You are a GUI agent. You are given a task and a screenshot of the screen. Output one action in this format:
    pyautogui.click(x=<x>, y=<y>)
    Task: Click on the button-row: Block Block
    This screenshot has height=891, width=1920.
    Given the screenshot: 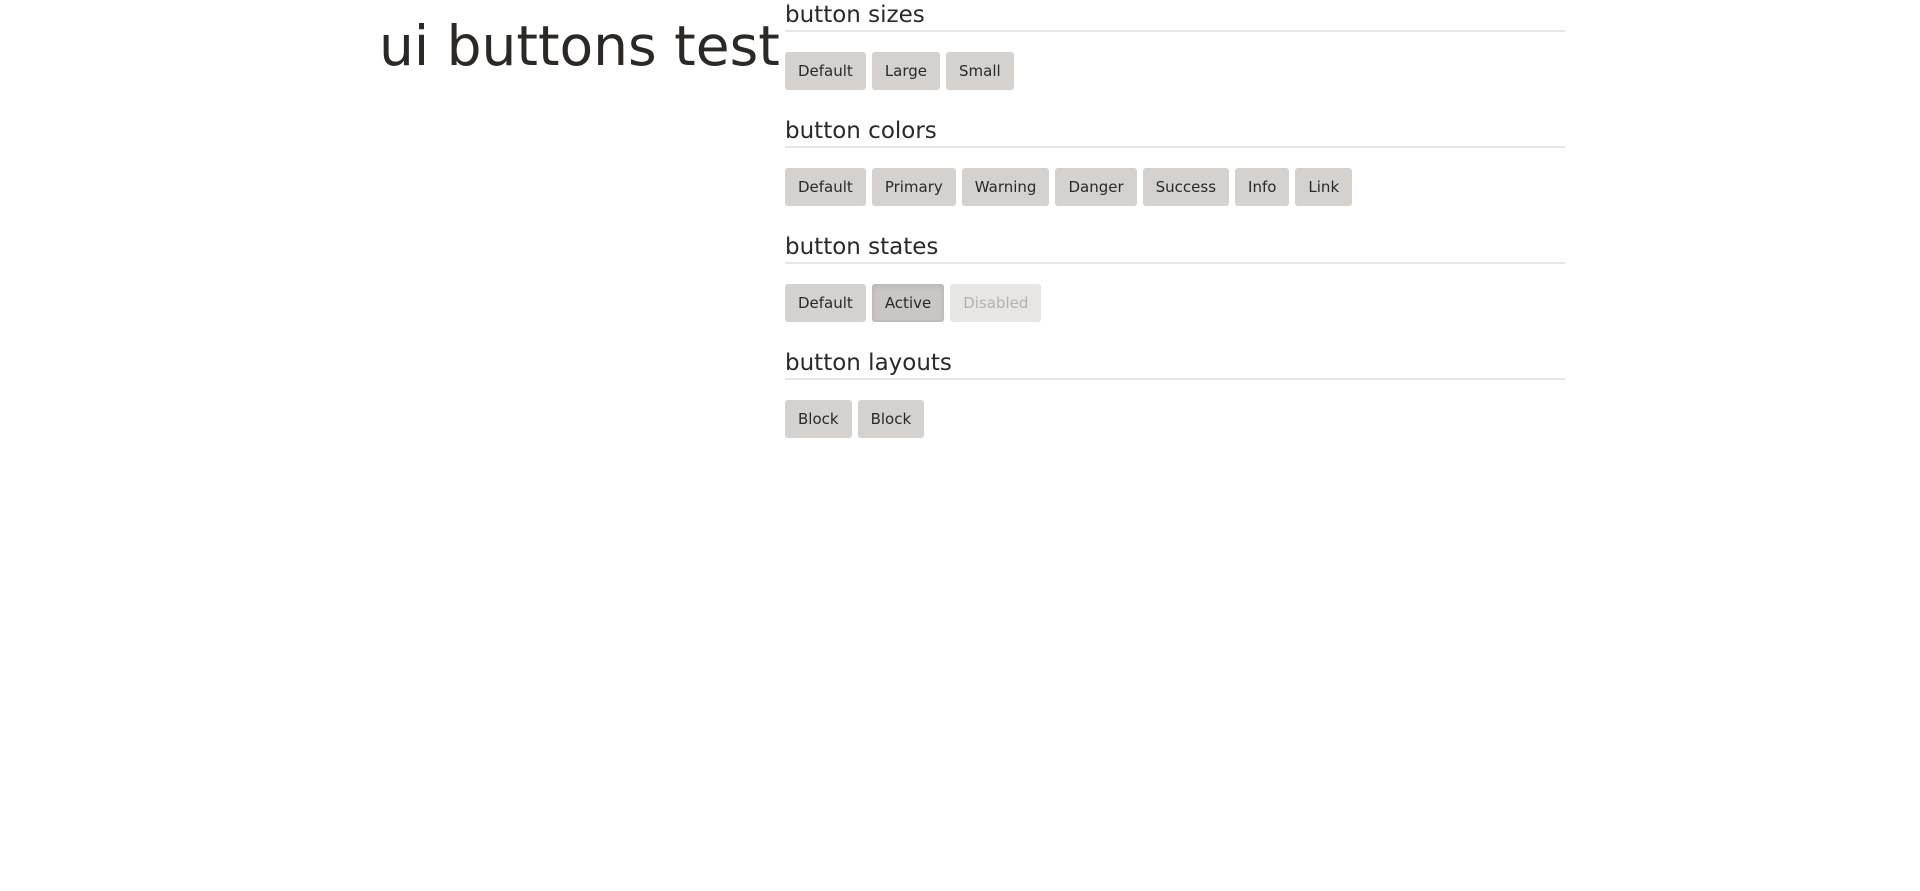 What is the action you would take?
    pyautogui.click(x=1175, y=409)
    